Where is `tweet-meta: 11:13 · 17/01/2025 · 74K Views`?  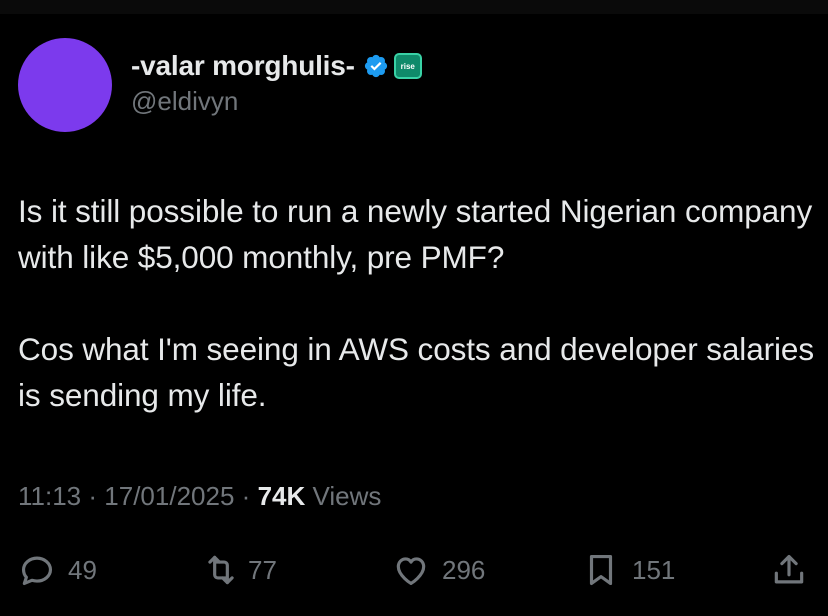
tweet-meta: 11:13 · 17/01/2025 · 74K Views is located at coordinates (199, 496).